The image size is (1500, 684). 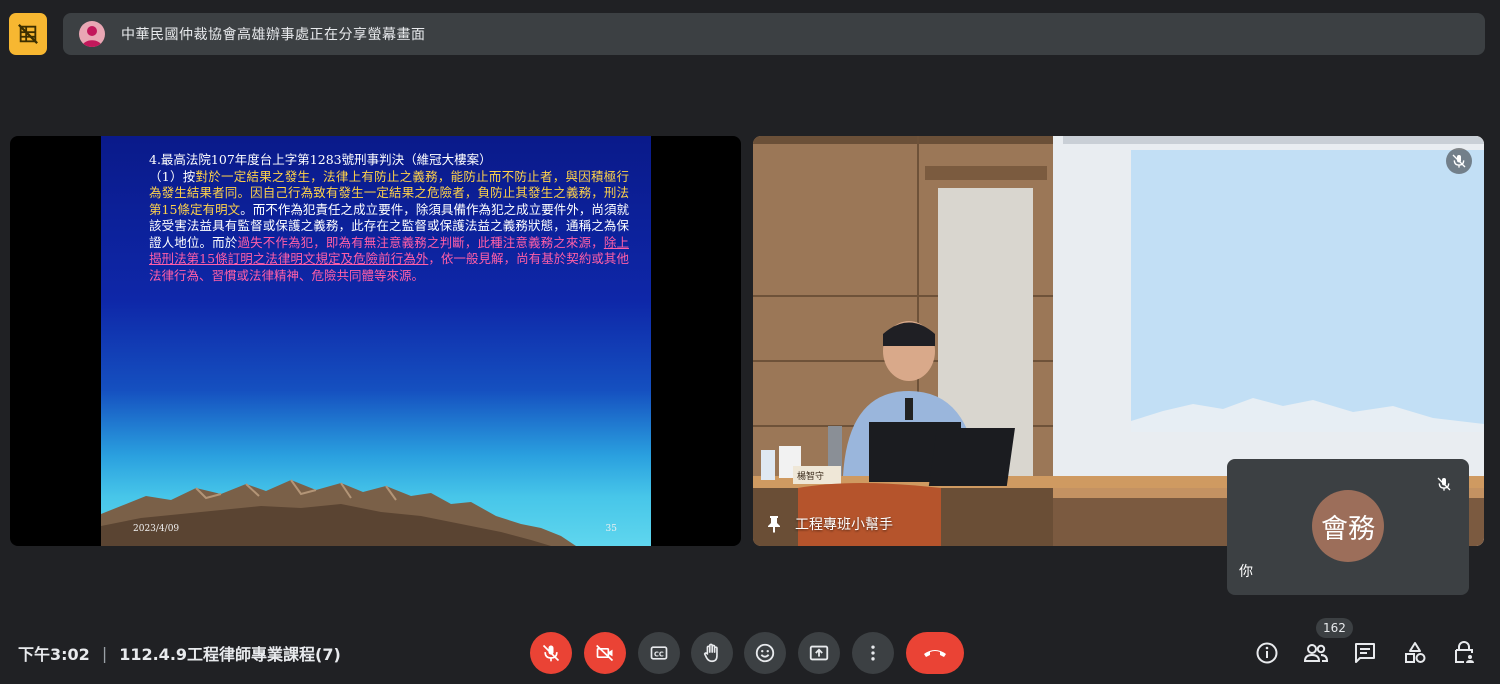 What do you see at coordinates (230, 654) in the screenshot?
I see `meeting-title: 112.4.9工程律師專業課程(7)` at bounding box center [230, 654].